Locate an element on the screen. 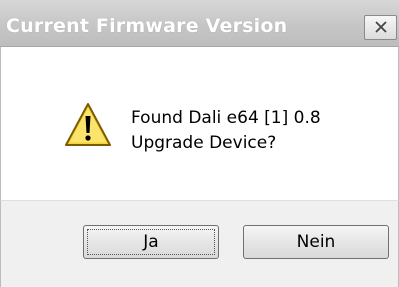  close-icon is located at coordinates (381, 27).